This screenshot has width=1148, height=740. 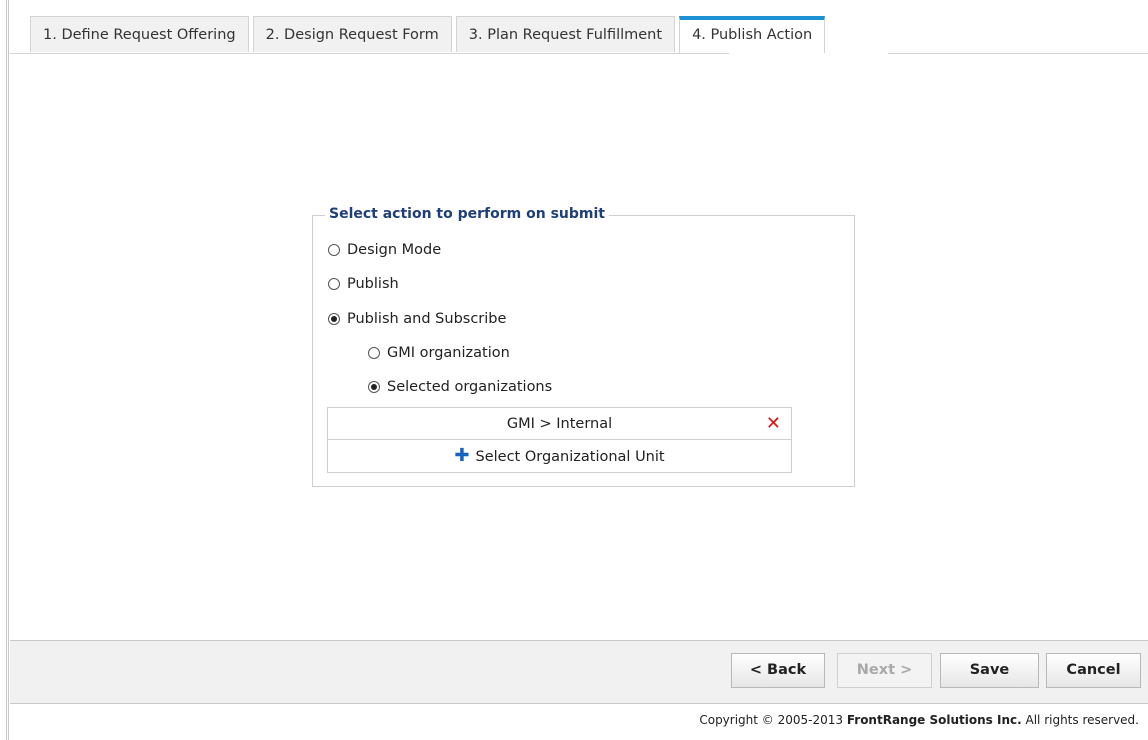 What do you see at coordinates (462, 455) in the screenshot?
I see `plus-icon: ✚` at bounding box center [462, 455].